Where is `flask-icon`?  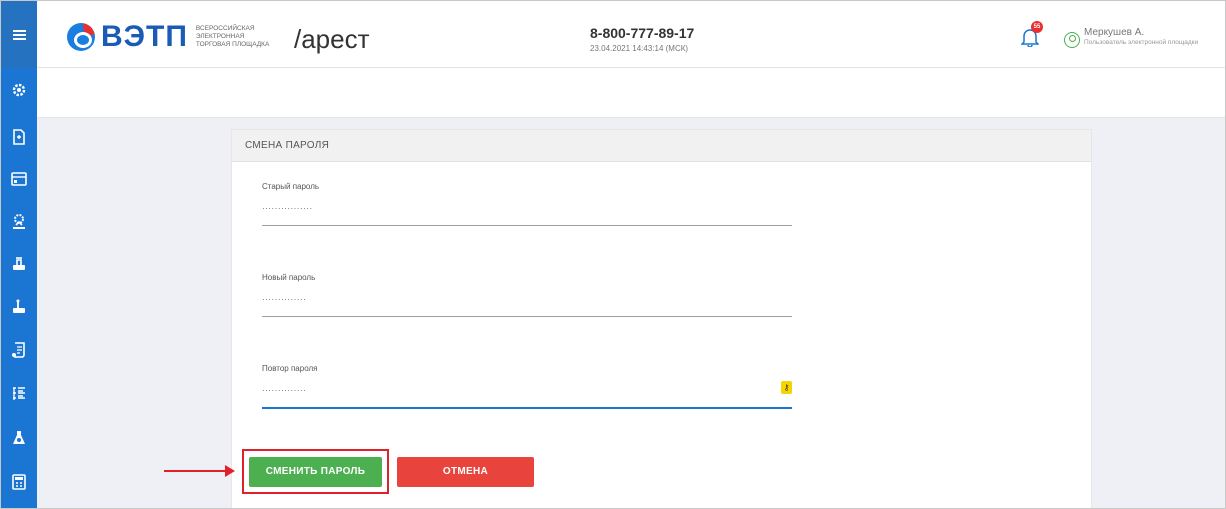
flask-icon is located at coordinates (19, 438).